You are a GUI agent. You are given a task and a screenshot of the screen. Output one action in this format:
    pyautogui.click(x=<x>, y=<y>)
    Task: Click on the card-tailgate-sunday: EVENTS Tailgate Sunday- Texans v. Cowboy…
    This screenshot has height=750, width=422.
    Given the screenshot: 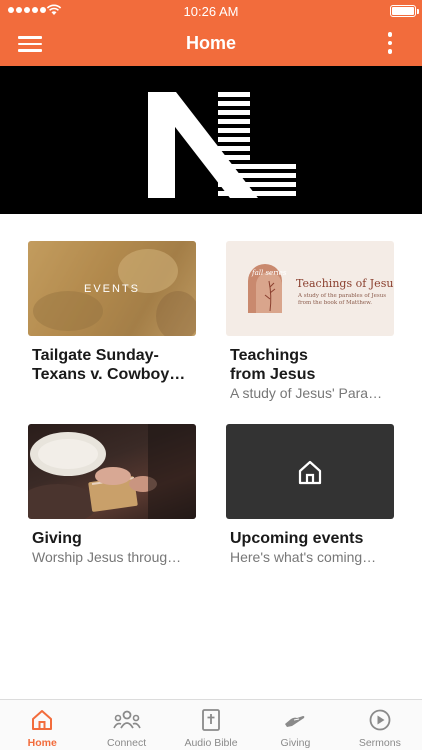 What is the action you would take?
    pyautogui.click(x=112, y=312)
    